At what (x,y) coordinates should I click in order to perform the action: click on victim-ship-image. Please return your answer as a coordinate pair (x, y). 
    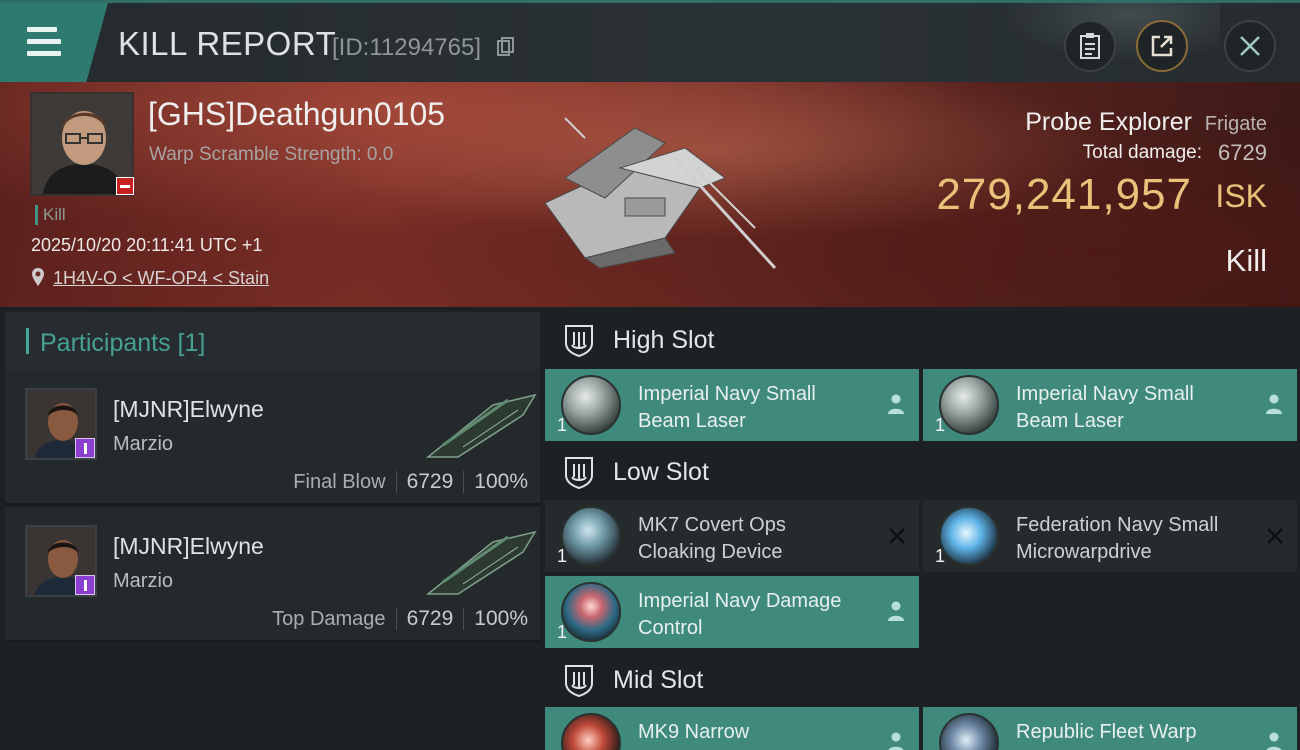
    Looking at the image, I should click on (660, 193).